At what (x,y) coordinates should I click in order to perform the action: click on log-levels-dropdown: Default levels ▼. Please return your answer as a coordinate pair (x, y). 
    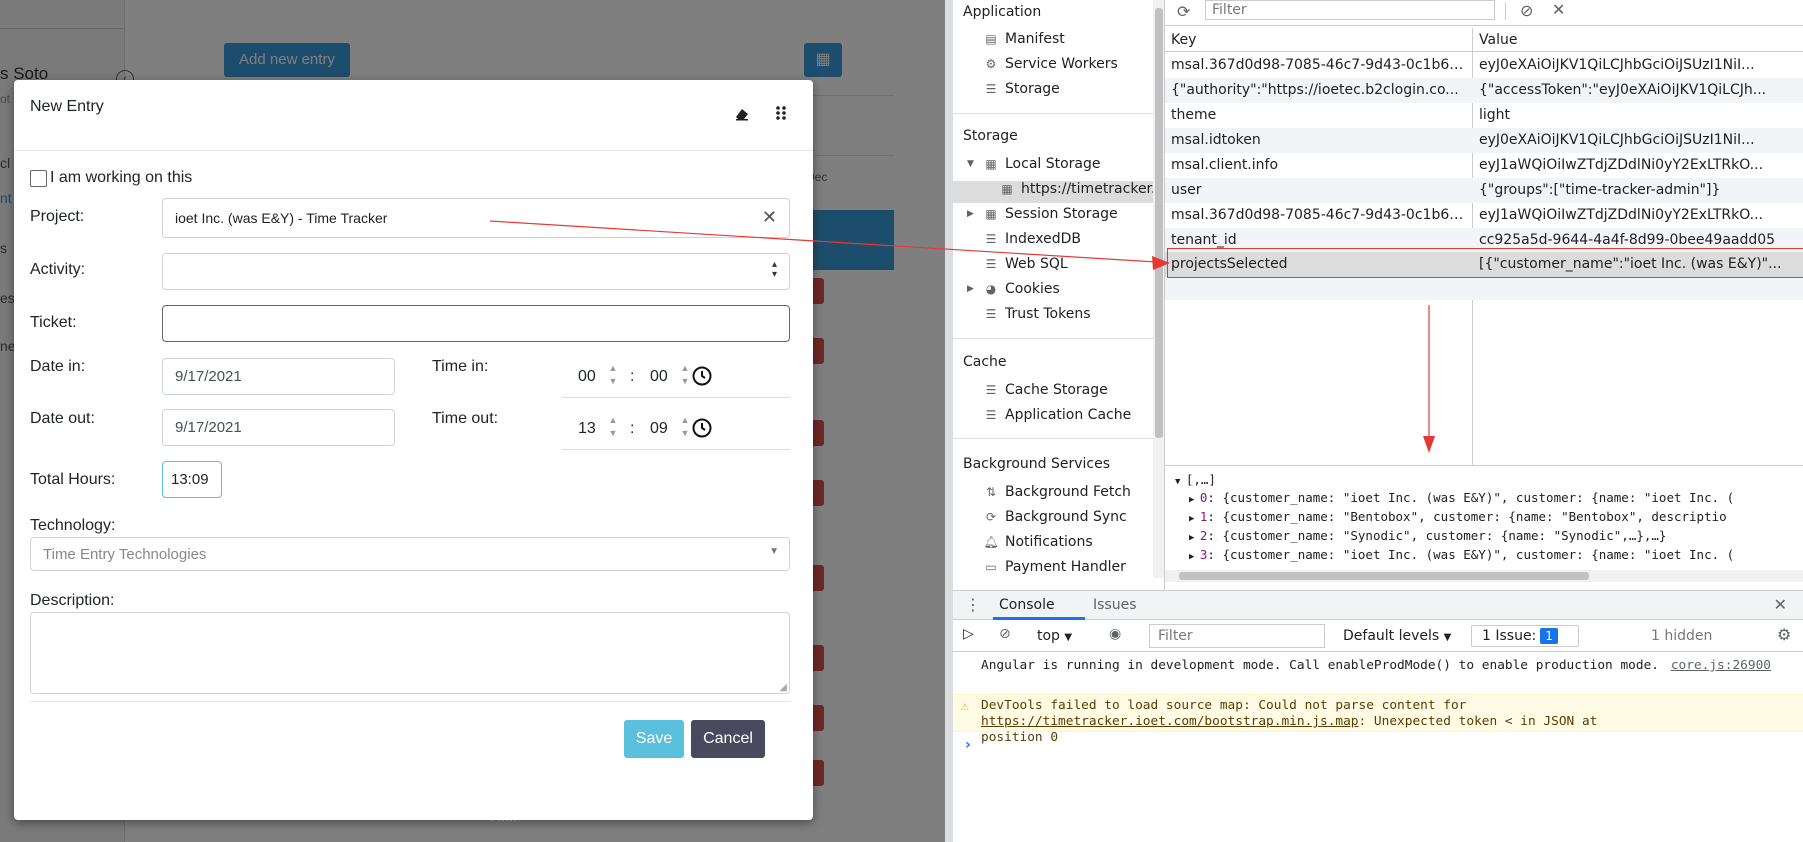
    Looking at the image, I should click on (1397, 636).